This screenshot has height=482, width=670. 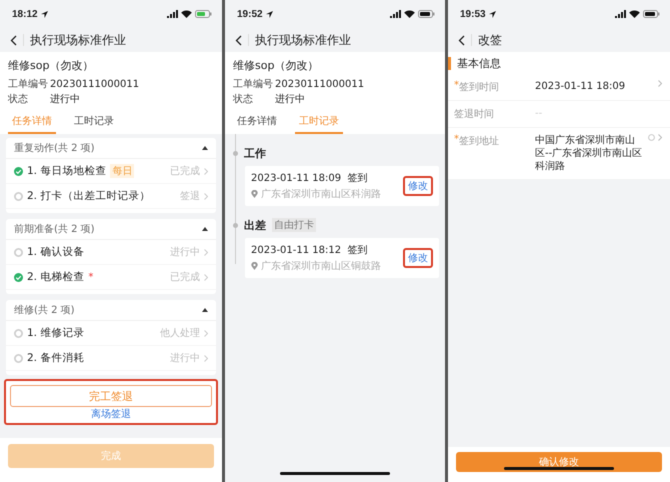 What do you see at coordinates (111, 358) in the screenshot?
I see `task-item: 2. 备件消耗 进行中` at bounding box center [111, 358].